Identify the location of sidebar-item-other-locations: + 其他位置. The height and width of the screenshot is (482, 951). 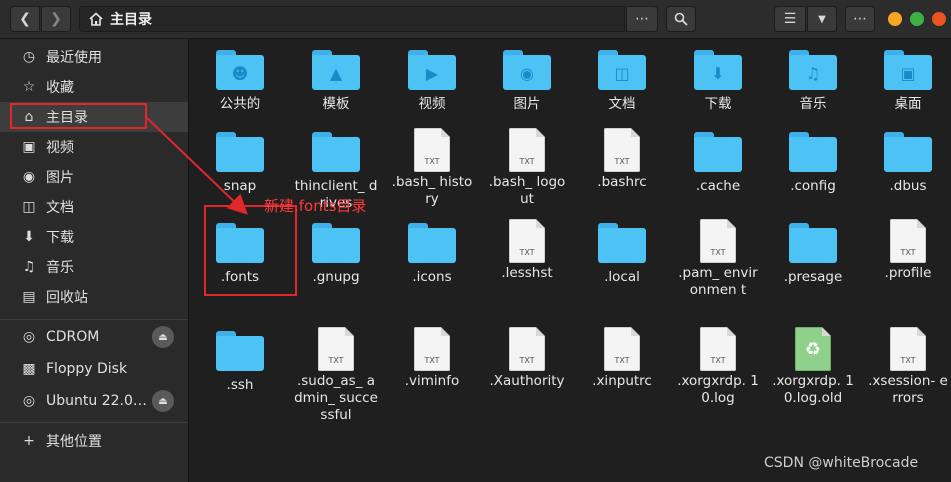
(94, 441).